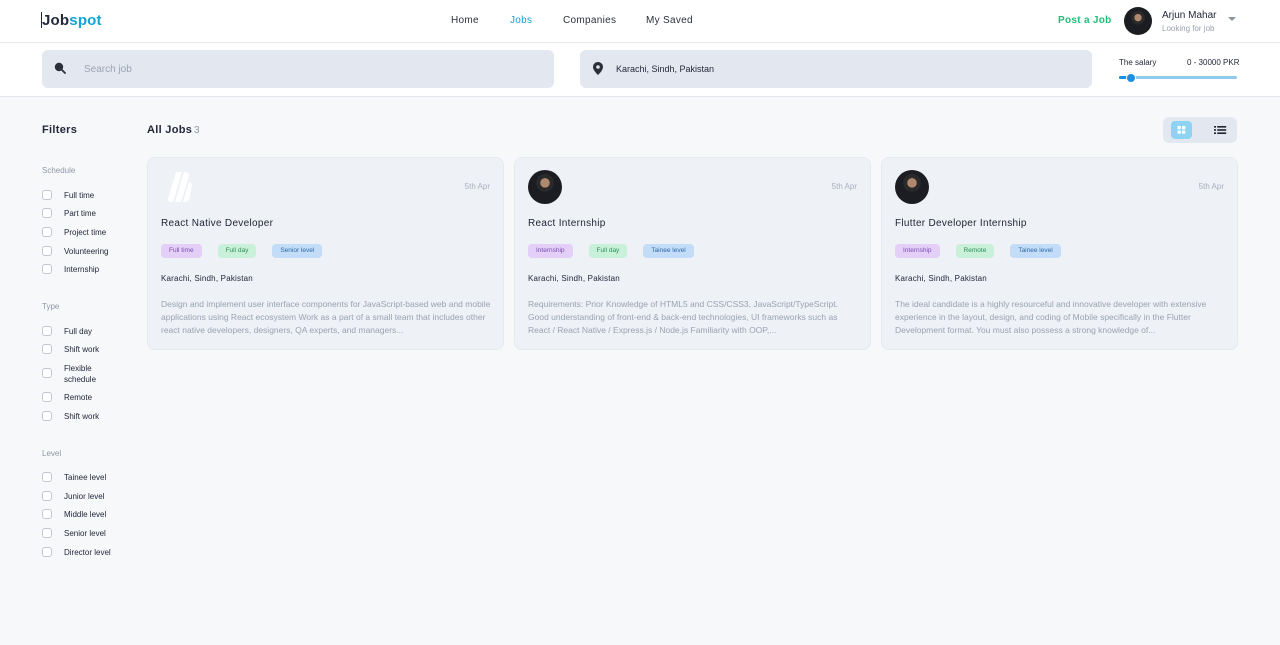 This screenshot has width=1280, height=645. Describe the element at coordinates (59, 170) in the screenshot. I see `filter-group-schedule-title: Schedule` at that location.